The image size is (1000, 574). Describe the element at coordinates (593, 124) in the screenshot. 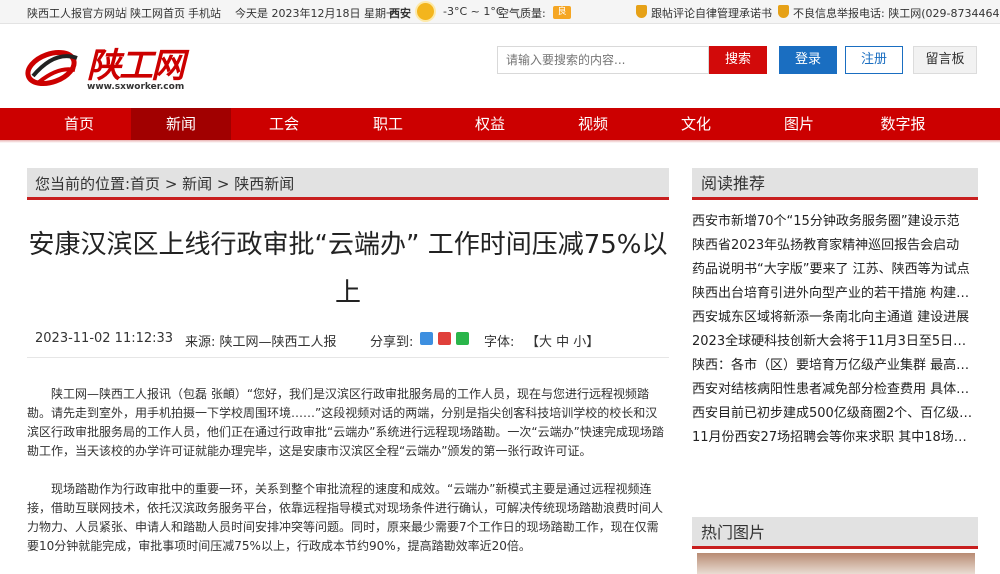

I see `nav-item-video: 视频` at that location.